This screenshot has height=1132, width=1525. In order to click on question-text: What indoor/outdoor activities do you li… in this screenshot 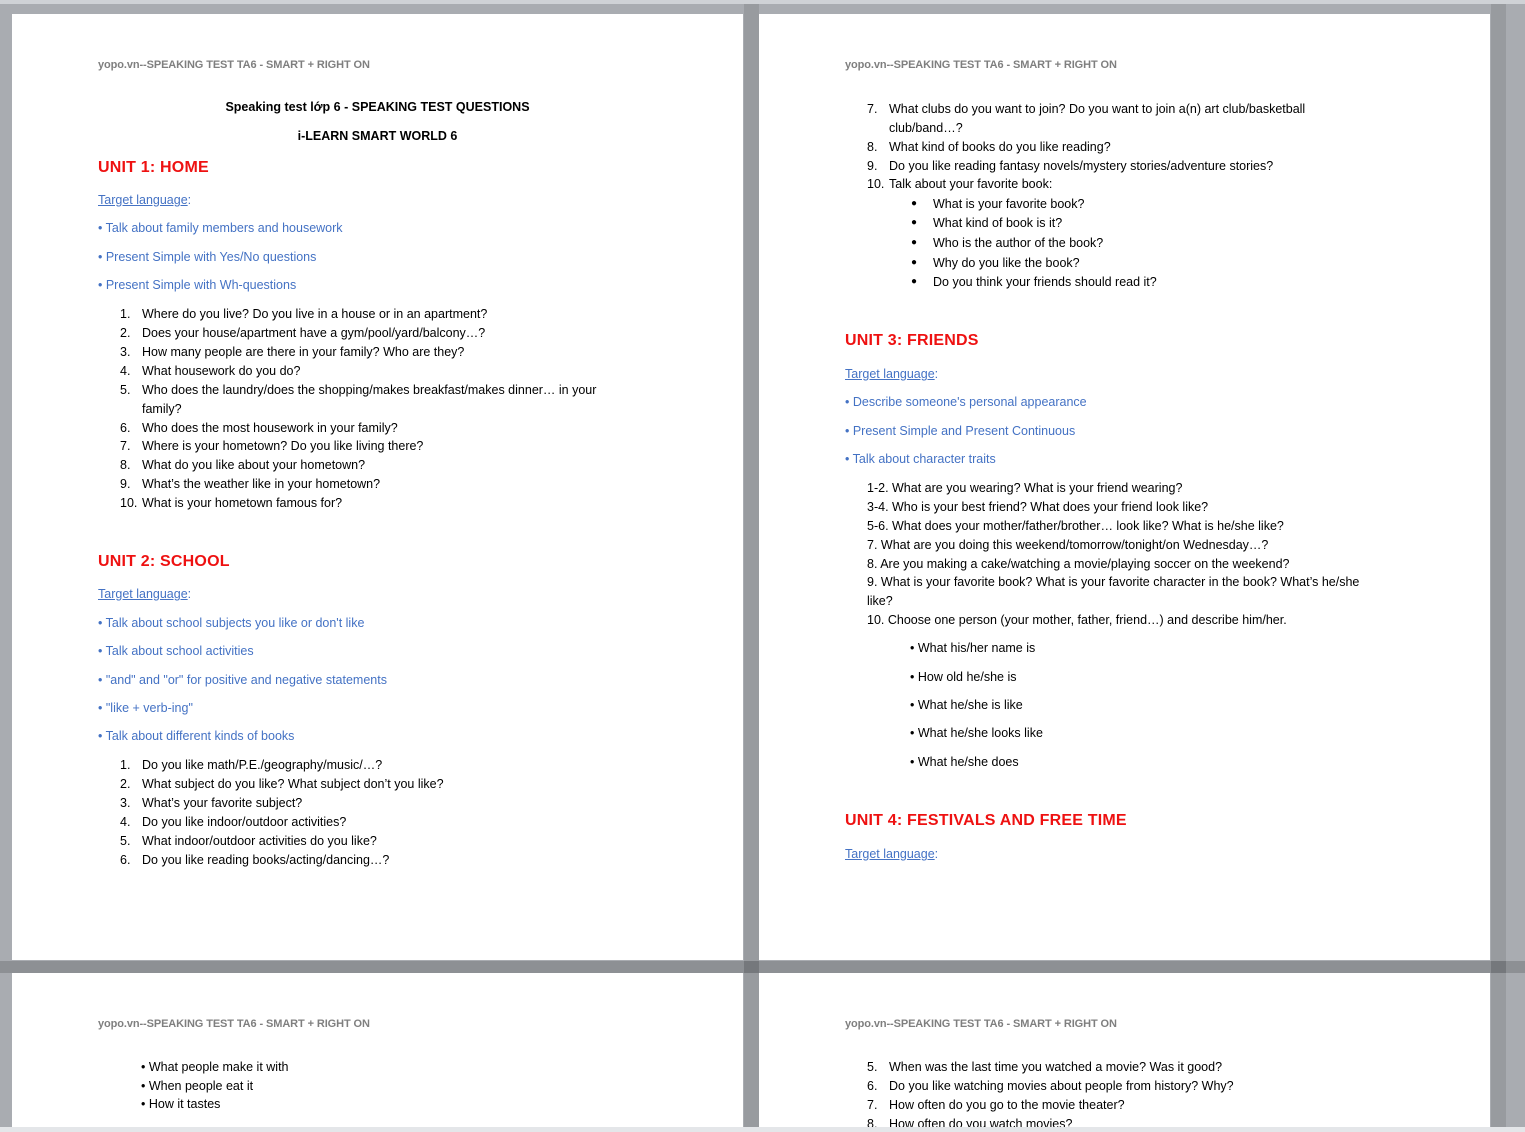, I will do `click(259, 841)`.